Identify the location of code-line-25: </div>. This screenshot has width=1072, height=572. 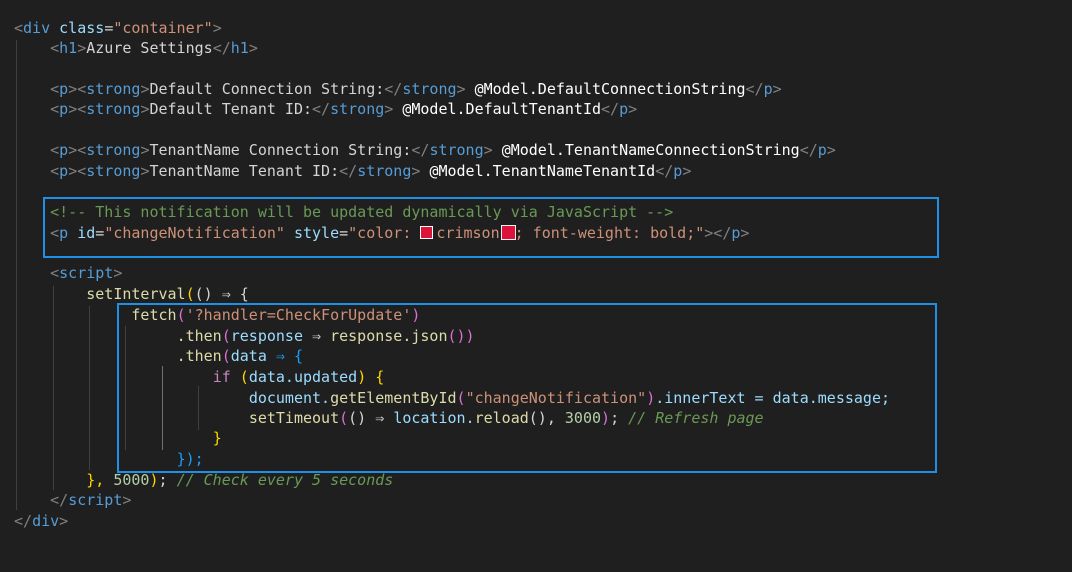
(41, 521).